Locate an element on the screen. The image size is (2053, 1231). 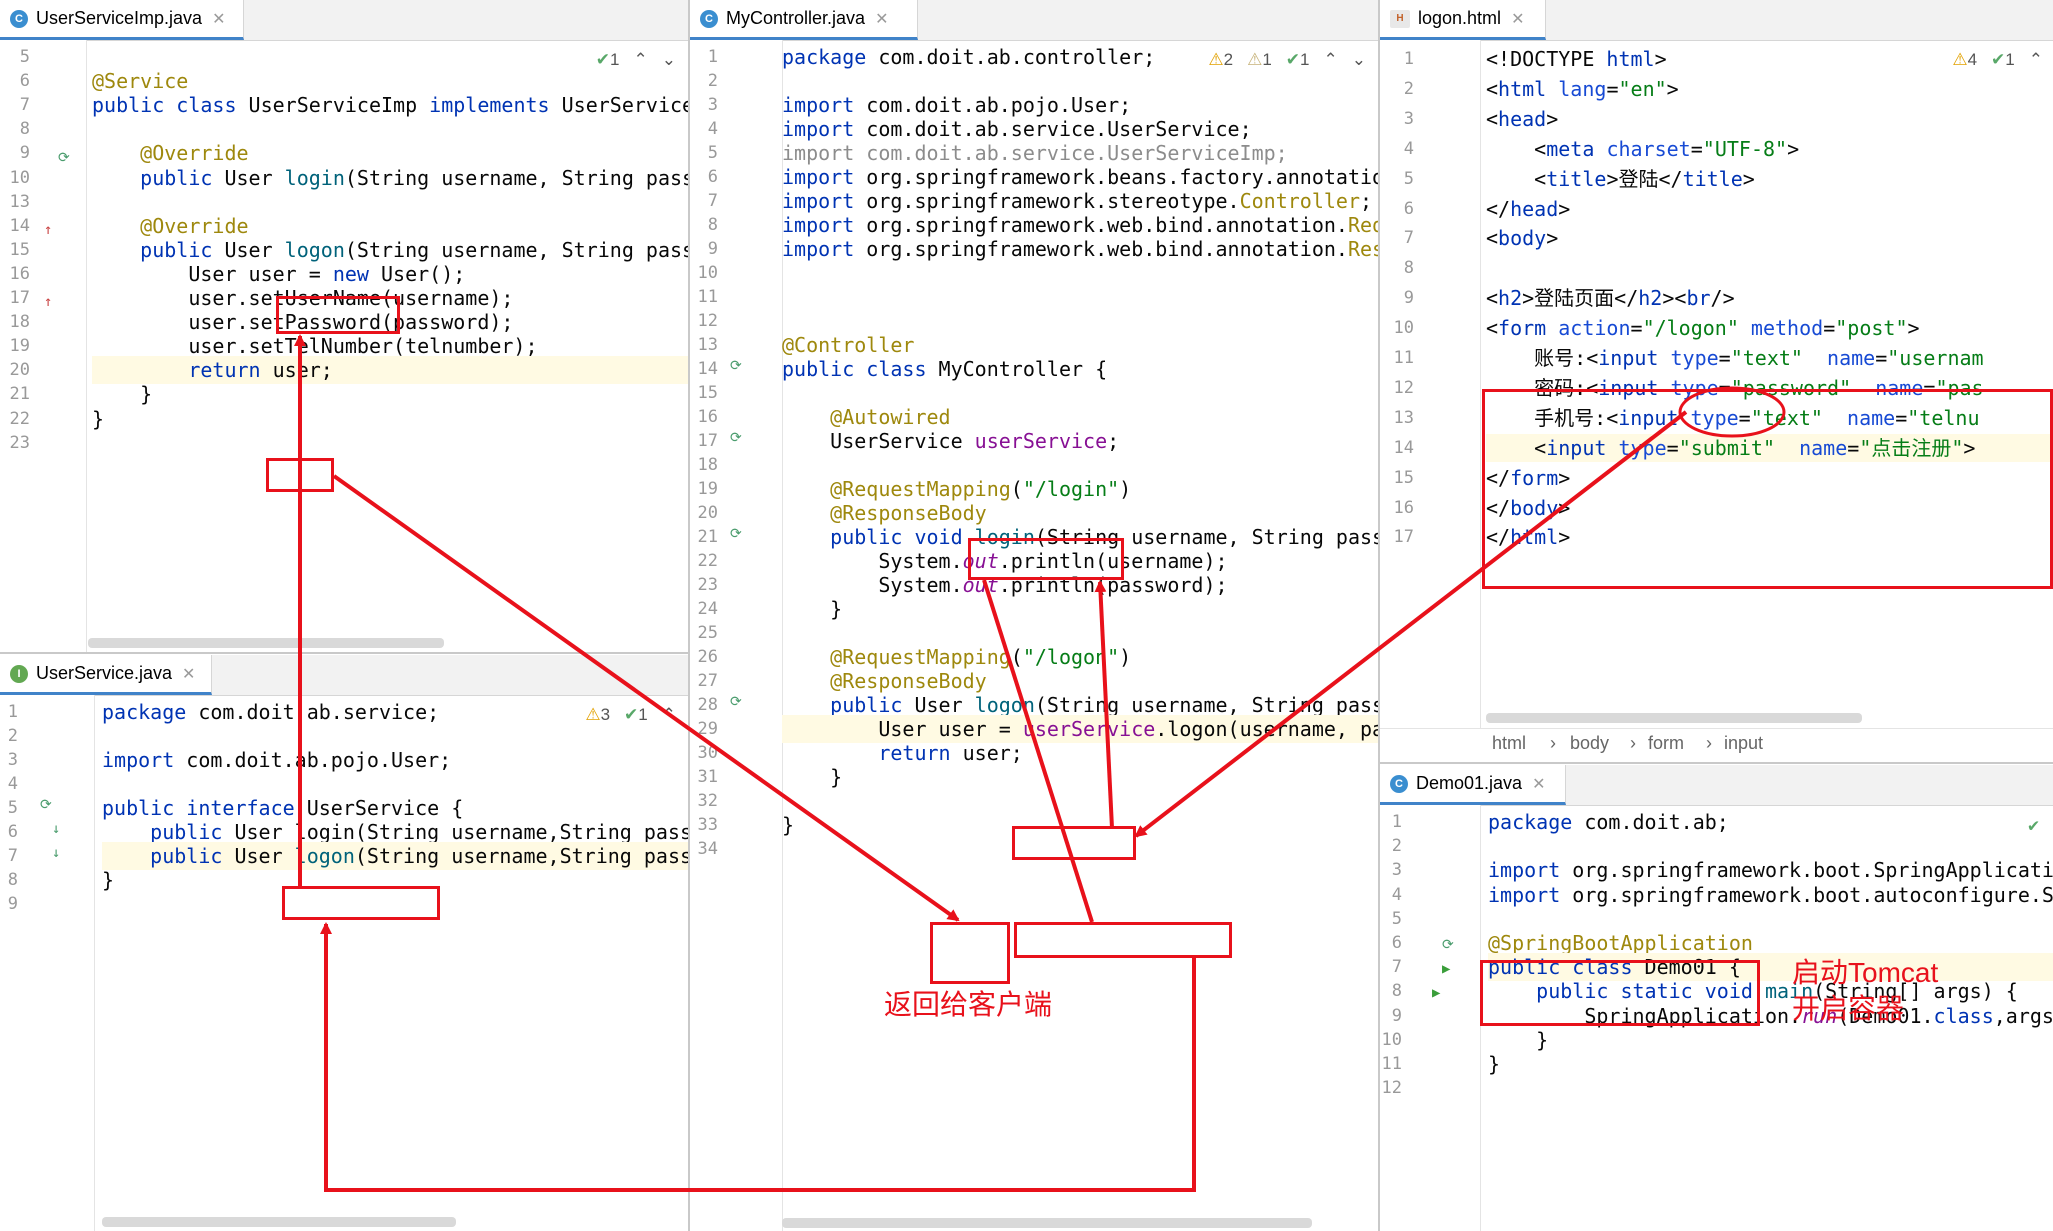
code-line: @Autowired is located at coordinates (866, 417).